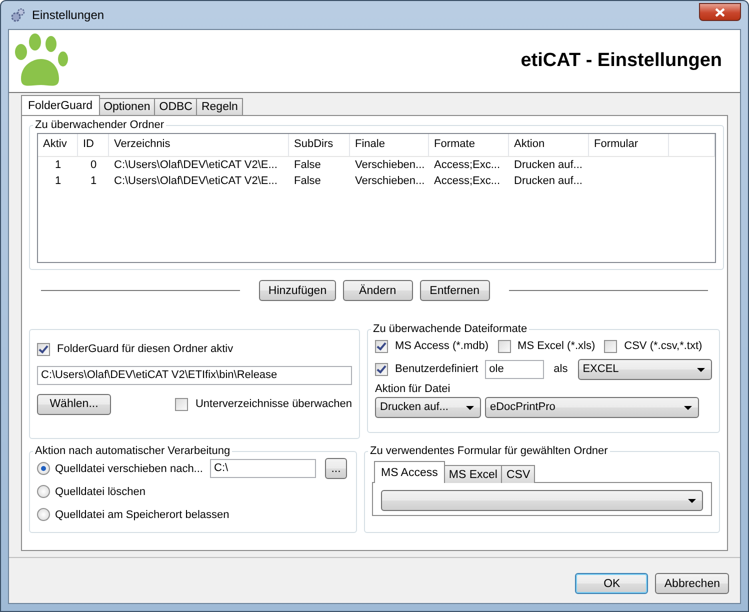 The image size is (749, 612). Describe the element at coordinates (645, 369) in the screenshot. I see `format-dropdown: EXCEL` at that location.